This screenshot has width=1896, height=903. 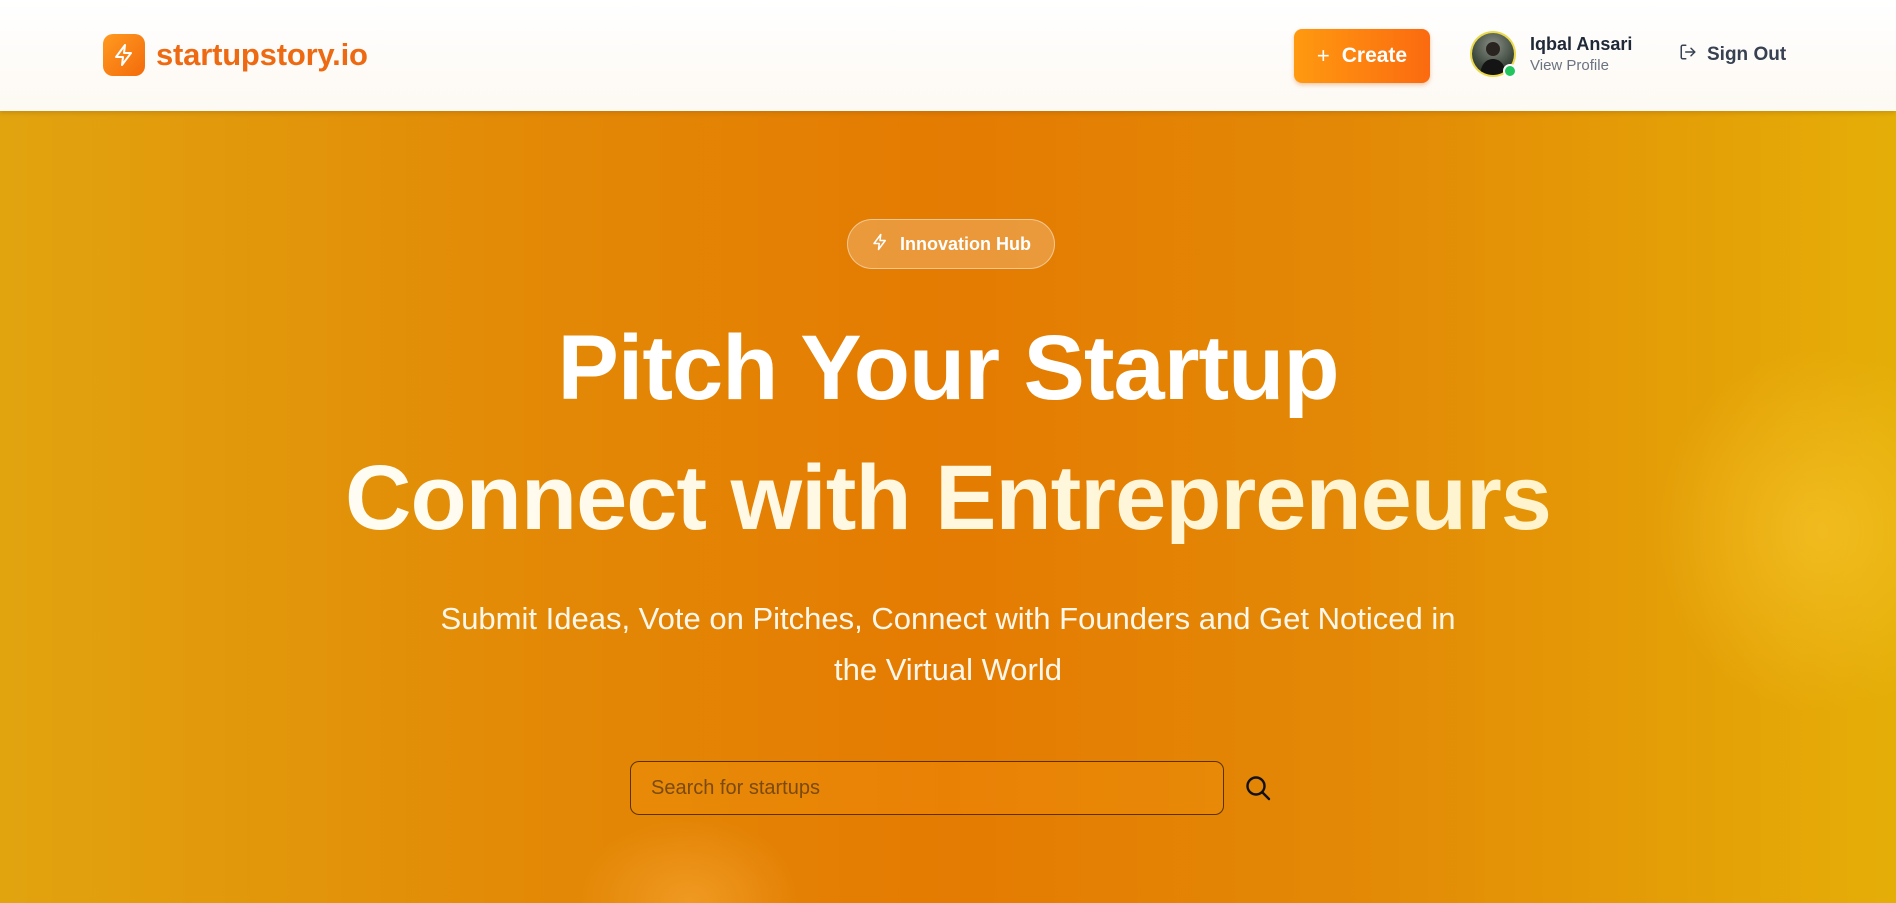 I want to click on hero-headline-line2: Connect with Entrepreneurs, so click(x=948, y=498).